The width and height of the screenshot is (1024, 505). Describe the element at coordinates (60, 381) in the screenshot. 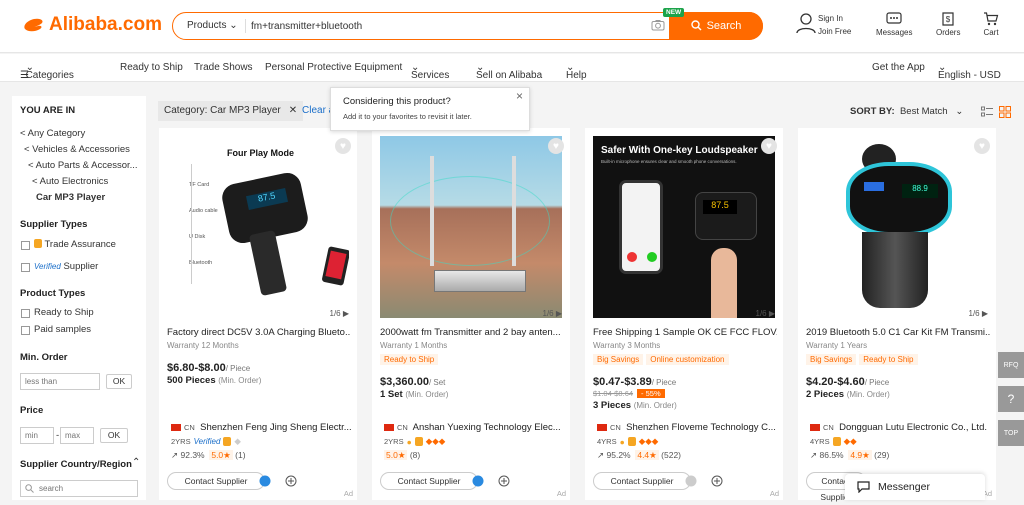

I see `min-order-input` at that location.